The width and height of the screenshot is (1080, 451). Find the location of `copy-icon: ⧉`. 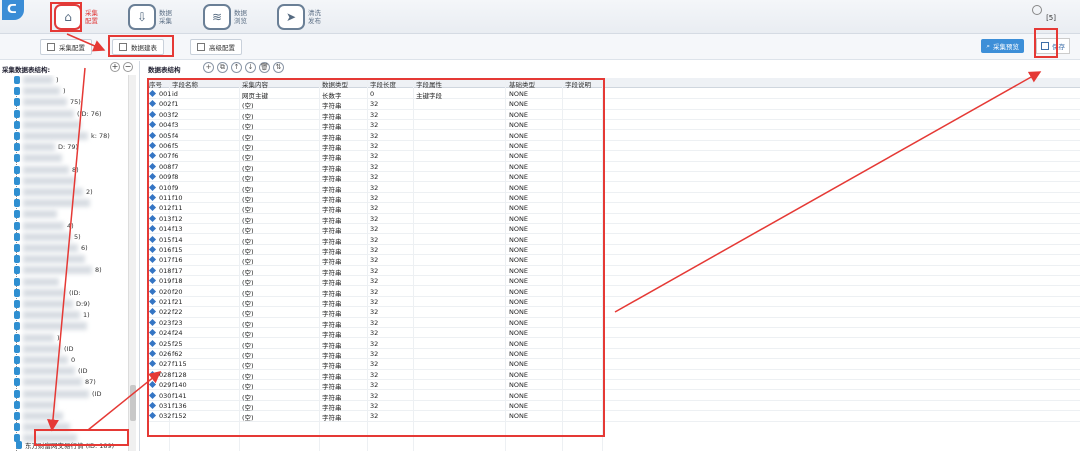

copy-icon: ⧉ is located at coordinates (222, 67).